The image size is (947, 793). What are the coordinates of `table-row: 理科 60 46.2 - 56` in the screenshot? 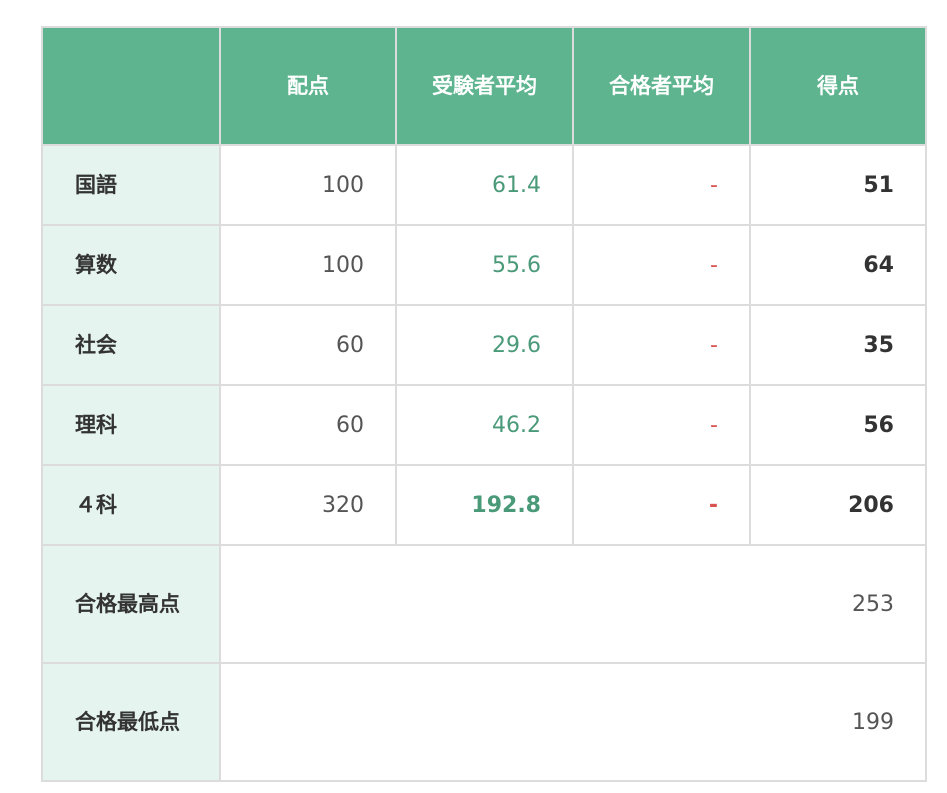 It's located at (484, 425).